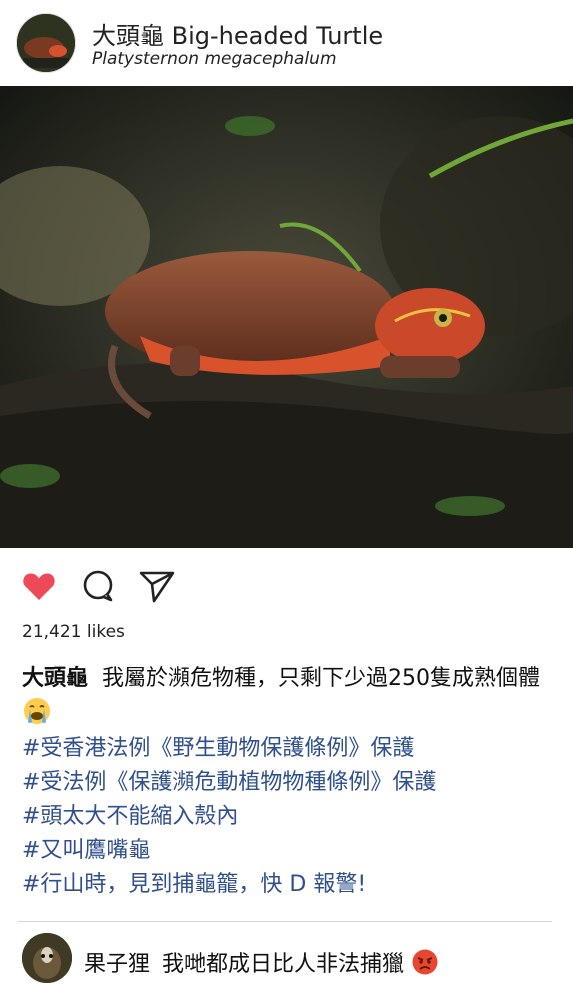 Image resolution: width=573 pixels, height=1000 pixels. Describe the element at coordinates (321, 678) in the screenshot. I see `caption-text: 我屬於瀕危物種，只剩下少過250隻成熟個體` at that location.